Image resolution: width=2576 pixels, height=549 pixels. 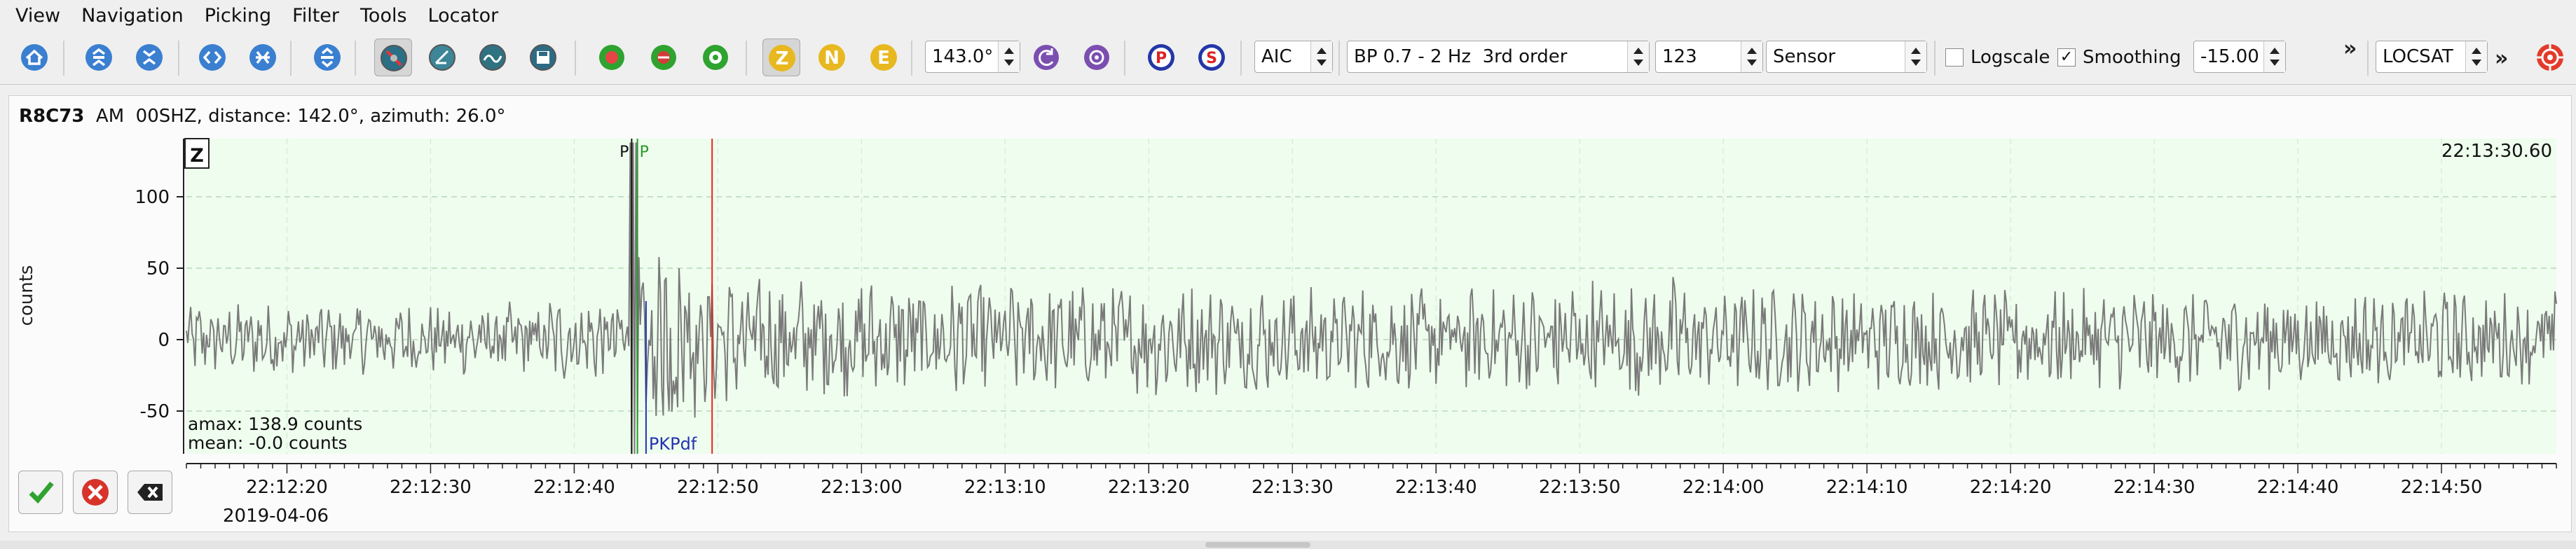 I want to click on component-z-button: Z, so click(x=781, y=57).